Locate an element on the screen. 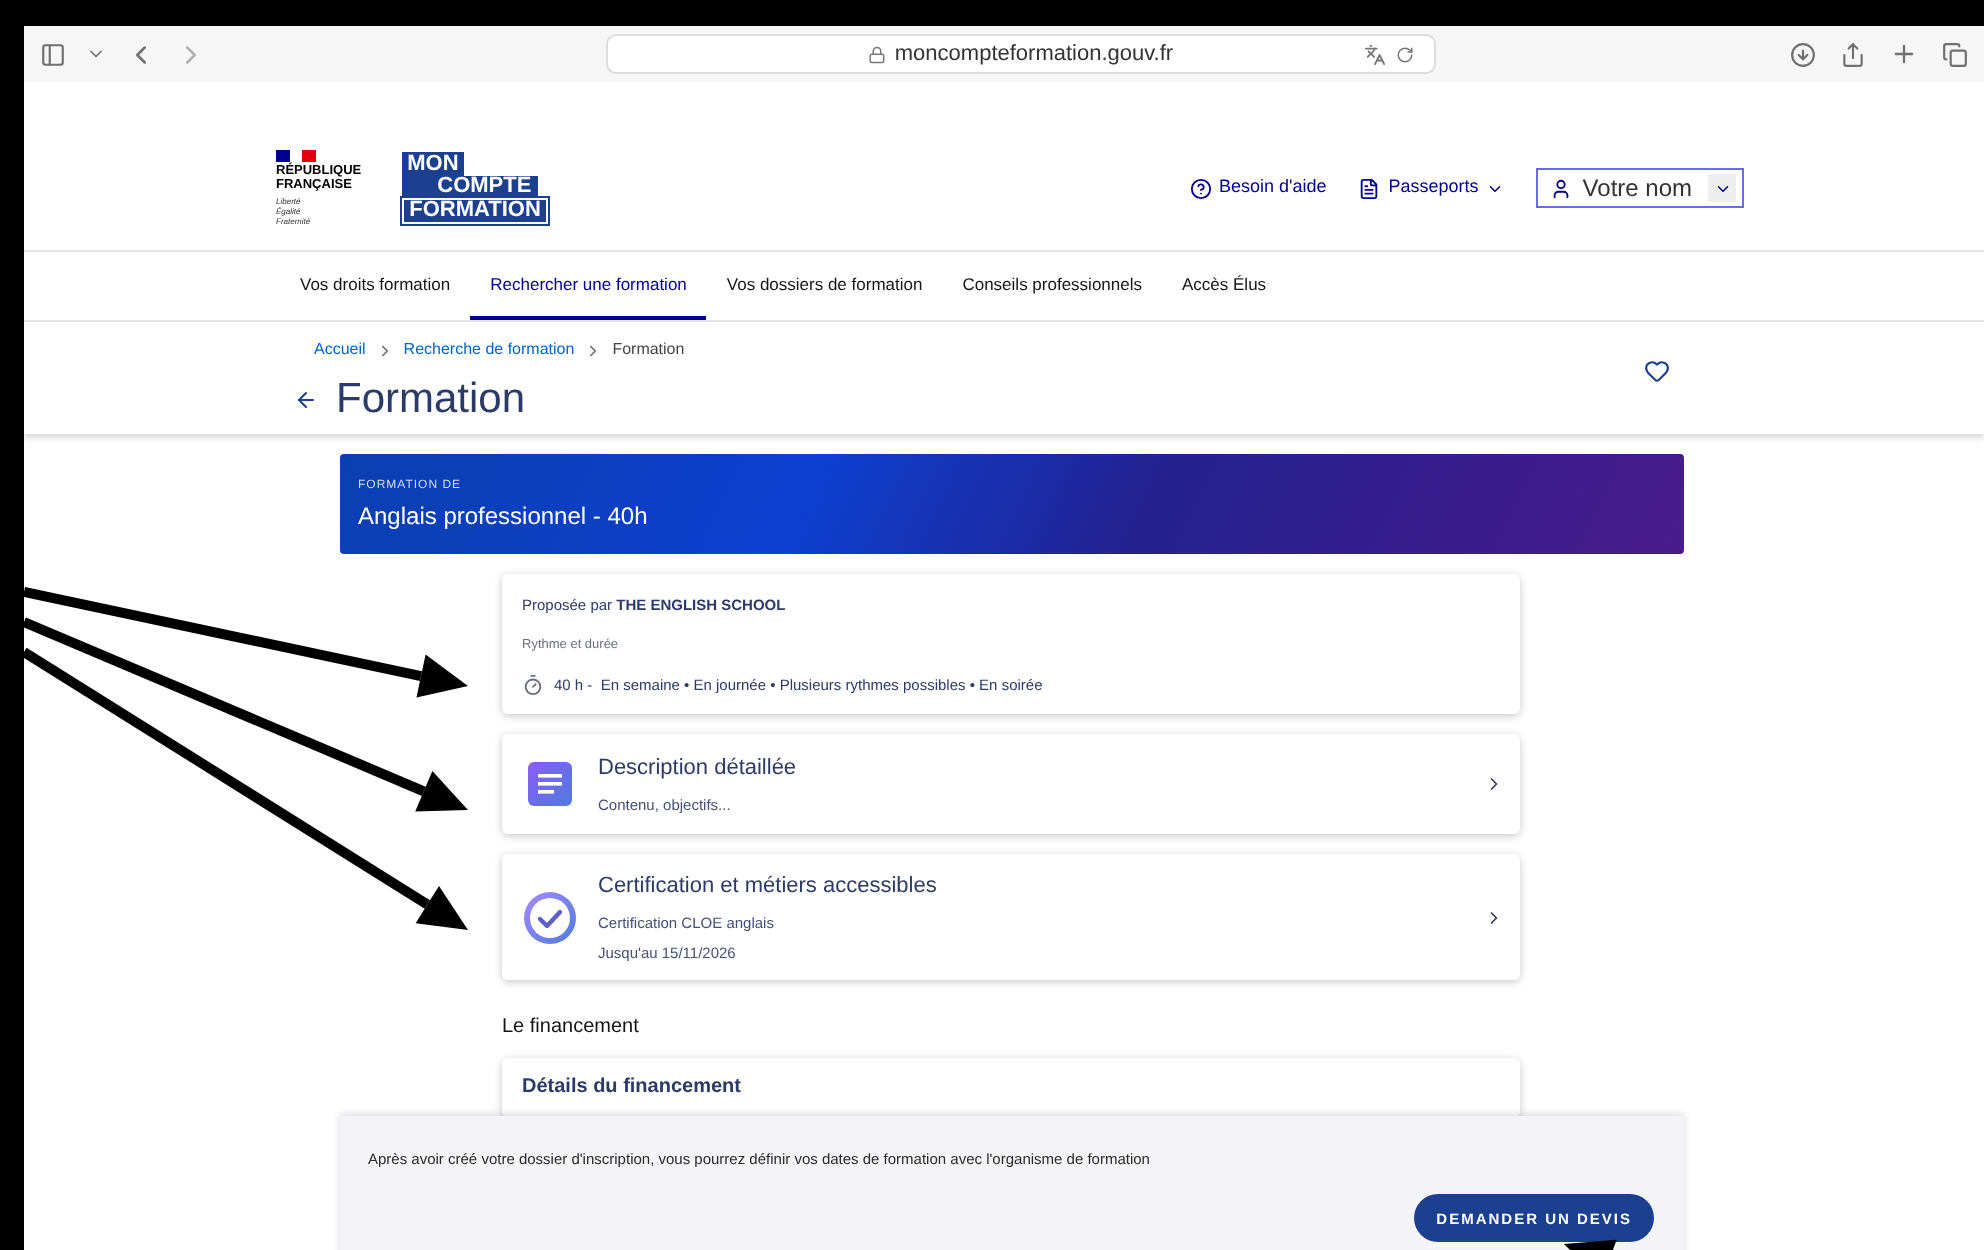 This screenshot has height=1250, width=1984. translate-icon is located at coordinates (1375, 54).